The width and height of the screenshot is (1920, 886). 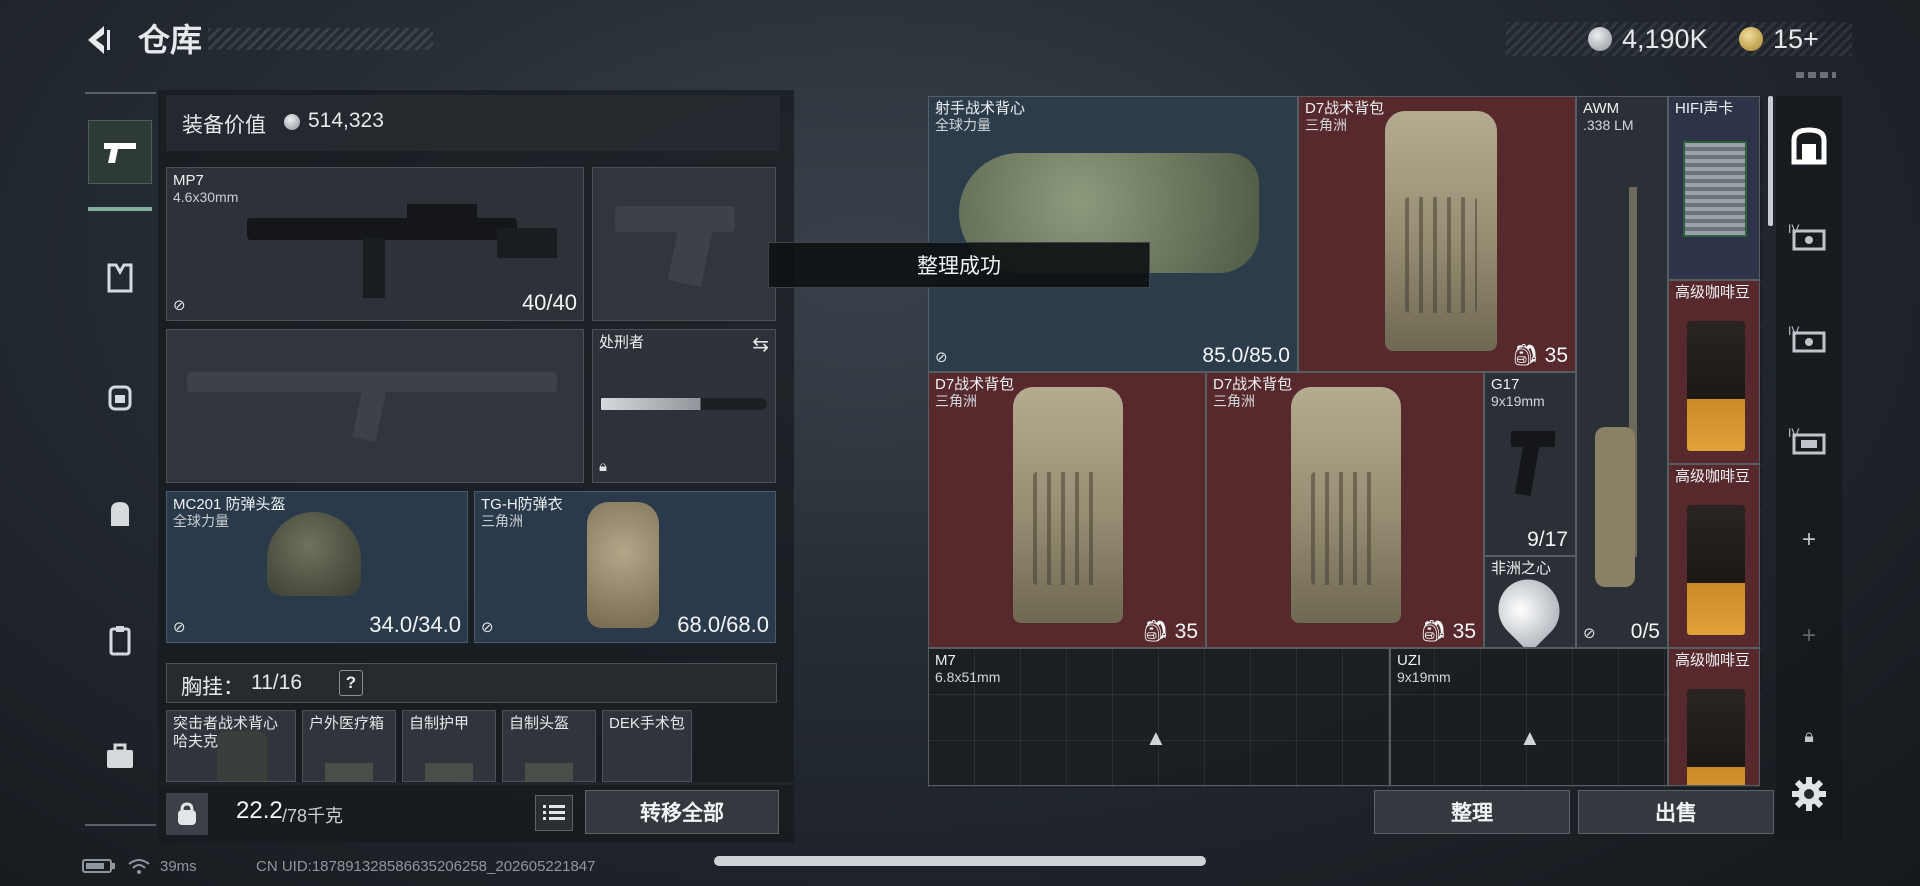 What do you see at coordinates (120, 209) in the screenshot?
I see `nav-active-indicator` at bounding box center [120, 209].